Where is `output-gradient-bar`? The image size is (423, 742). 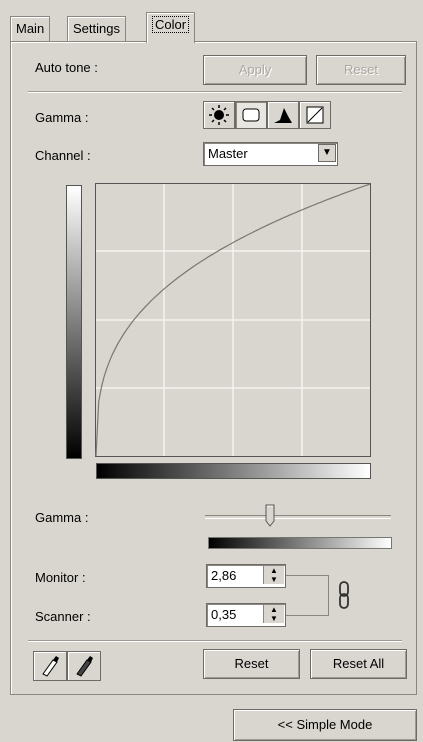 output-gradient-bar is located at coordinates (74, 322).